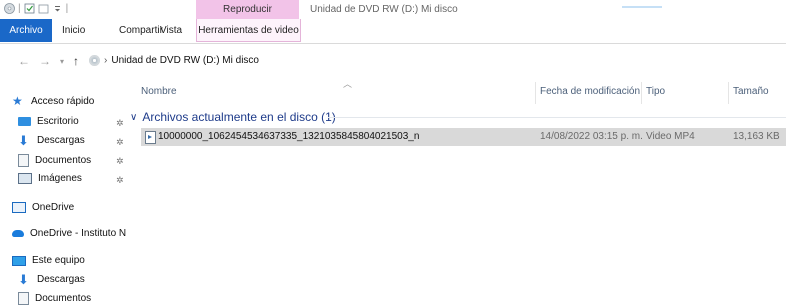 This screenshot has width=786, height=305. I want to click on nav-item-escritorio: Escritorio, so click(48, 121).